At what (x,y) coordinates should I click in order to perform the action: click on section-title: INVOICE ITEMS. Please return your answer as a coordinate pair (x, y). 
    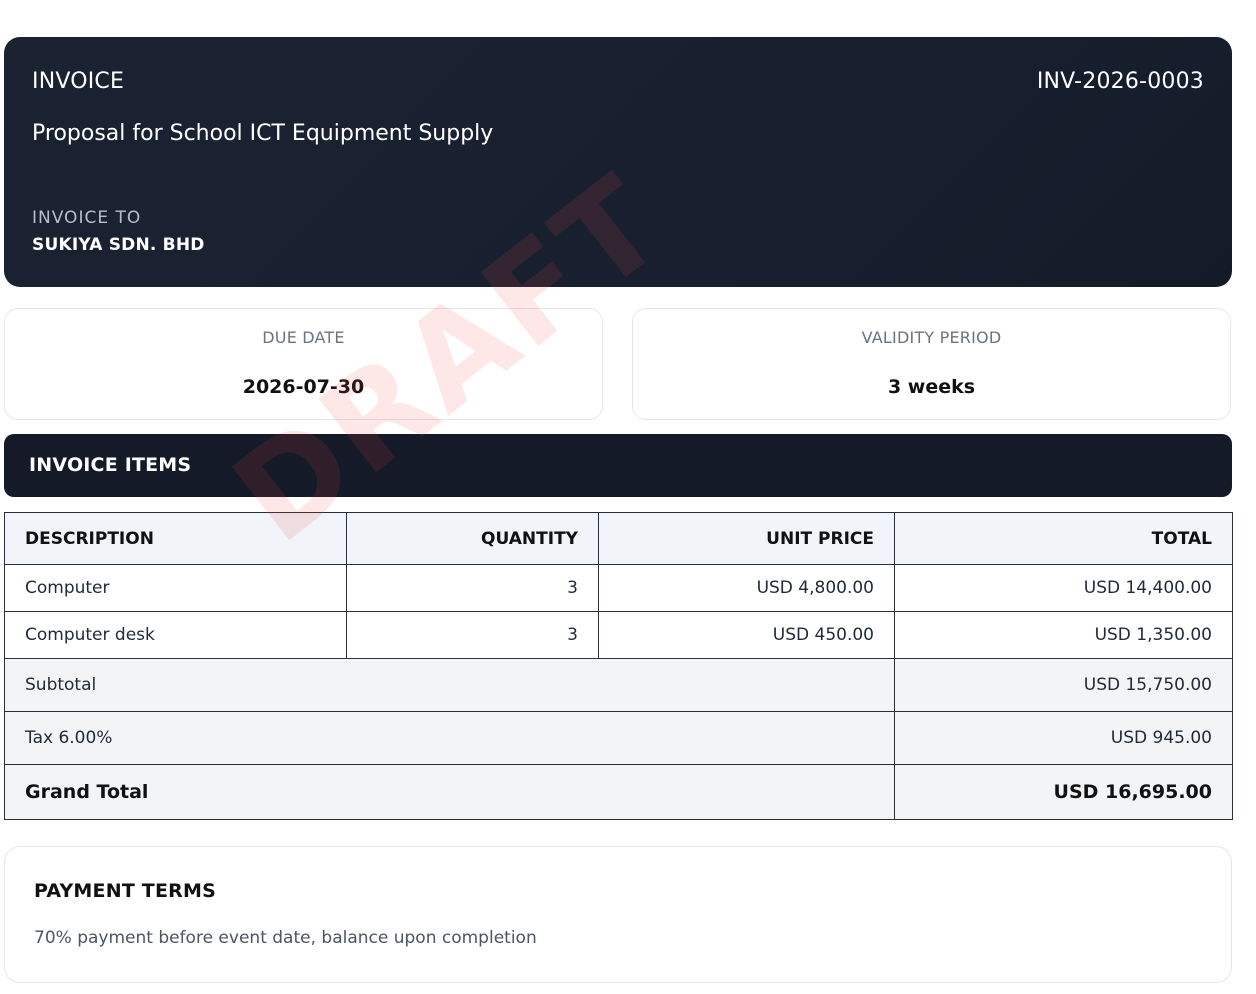
    Looking at the image, I should click on (110, 465).